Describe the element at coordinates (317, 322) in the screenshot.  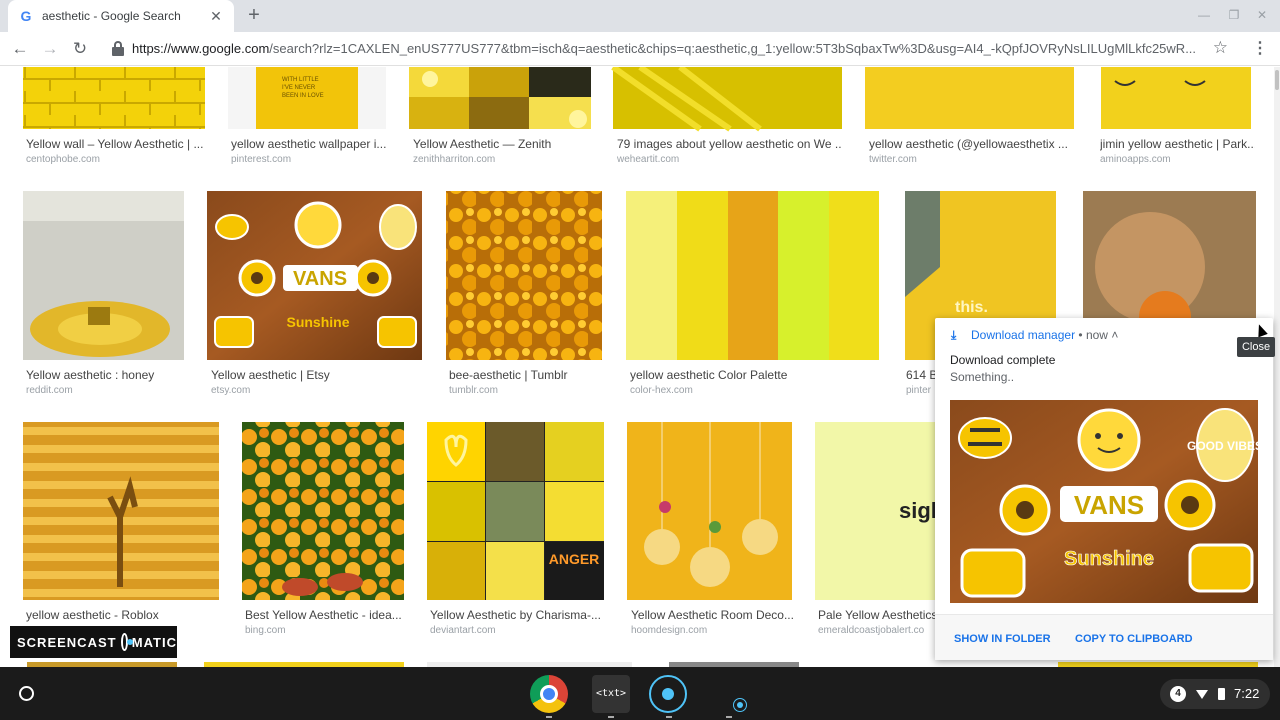
I see `image-text-word-1: Sunshine` at that location.